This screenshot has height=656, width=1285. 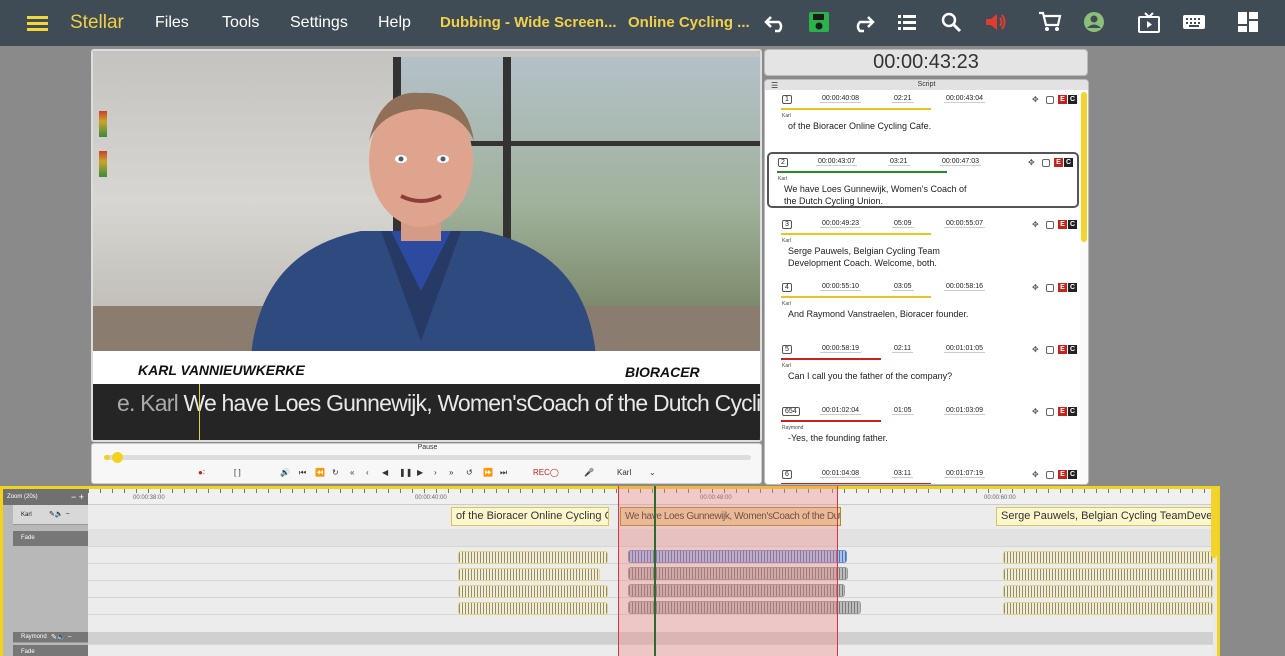 What do you see at coordinates (302, 473) in the screenshot?
I see `skip-start-icon: ⏮` at bounding box center [302, 473].